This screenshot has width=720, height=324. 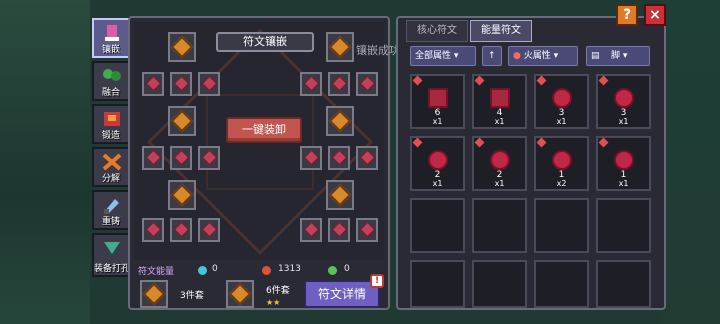 I want to click on set-6-icon, so click(x=240, y=294).